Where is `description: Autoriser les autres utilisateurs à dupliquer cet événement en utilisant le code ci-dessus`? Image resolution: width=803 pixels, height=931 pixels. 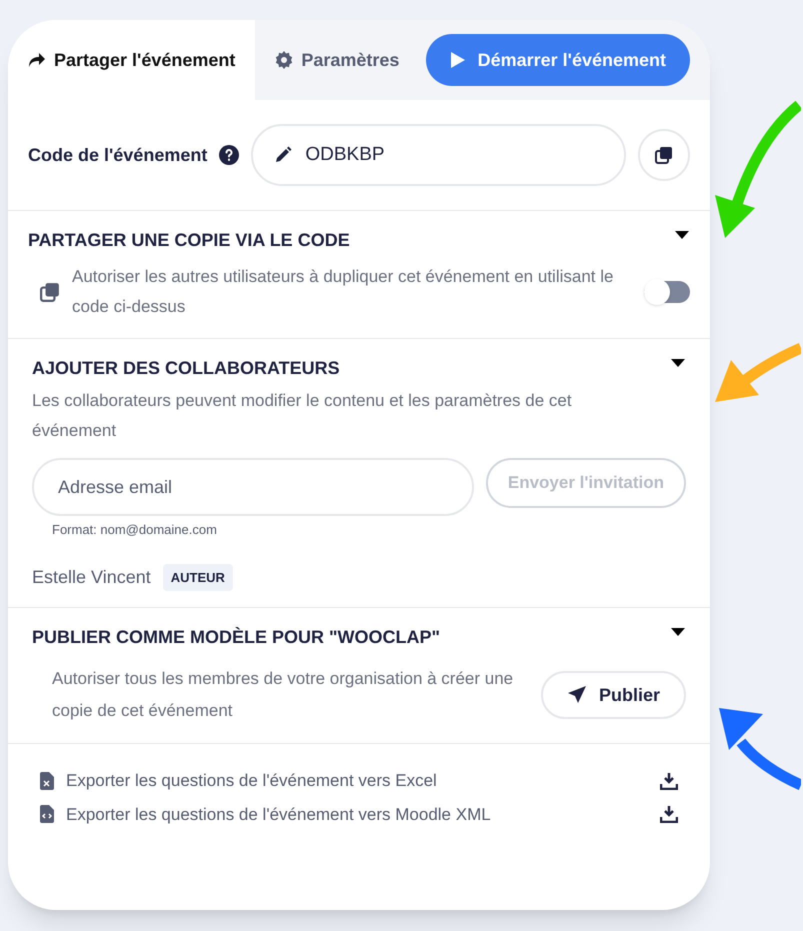
description: Autoriser les autres utilisateurs à dupliquer cet événement en utilisant le code ci-dessus is located at coordinates (343, 292).